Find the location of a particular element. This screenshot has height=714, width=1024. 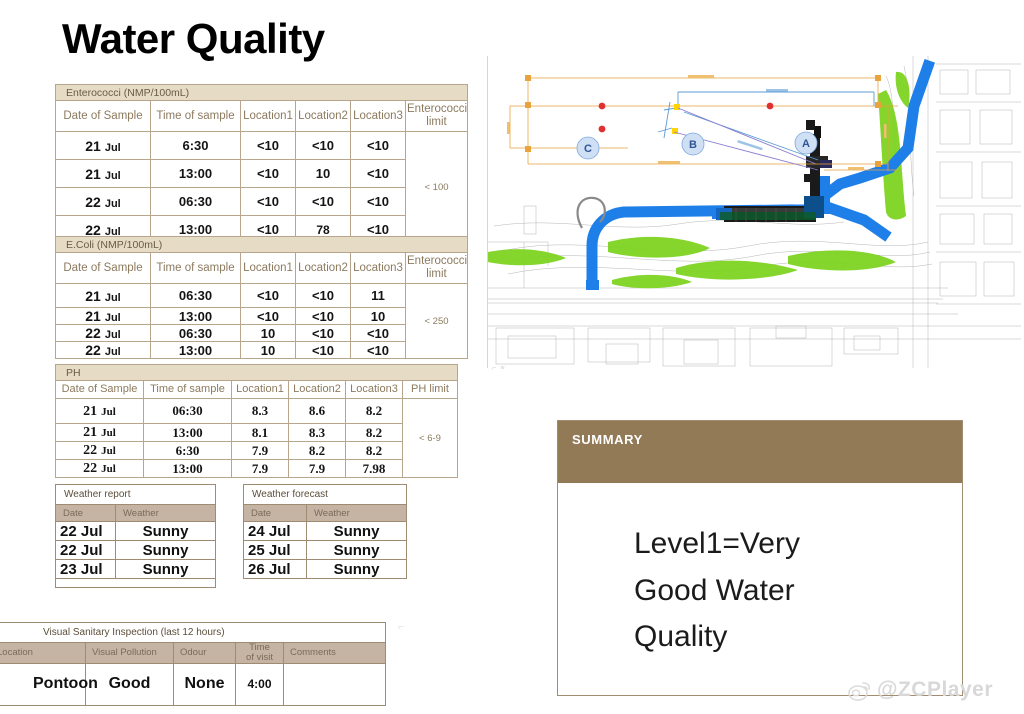

cell-limit: < 6-9 is located at coordinates (430, 438).